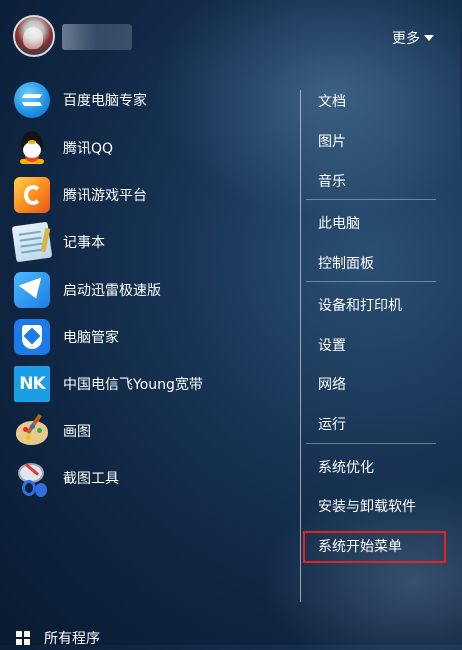  What do you see at coordinates (149, 195) in the screenshot?
I see `program-item-tencent-game: 腾讯游戏平台` at bounding box center [149, 195].